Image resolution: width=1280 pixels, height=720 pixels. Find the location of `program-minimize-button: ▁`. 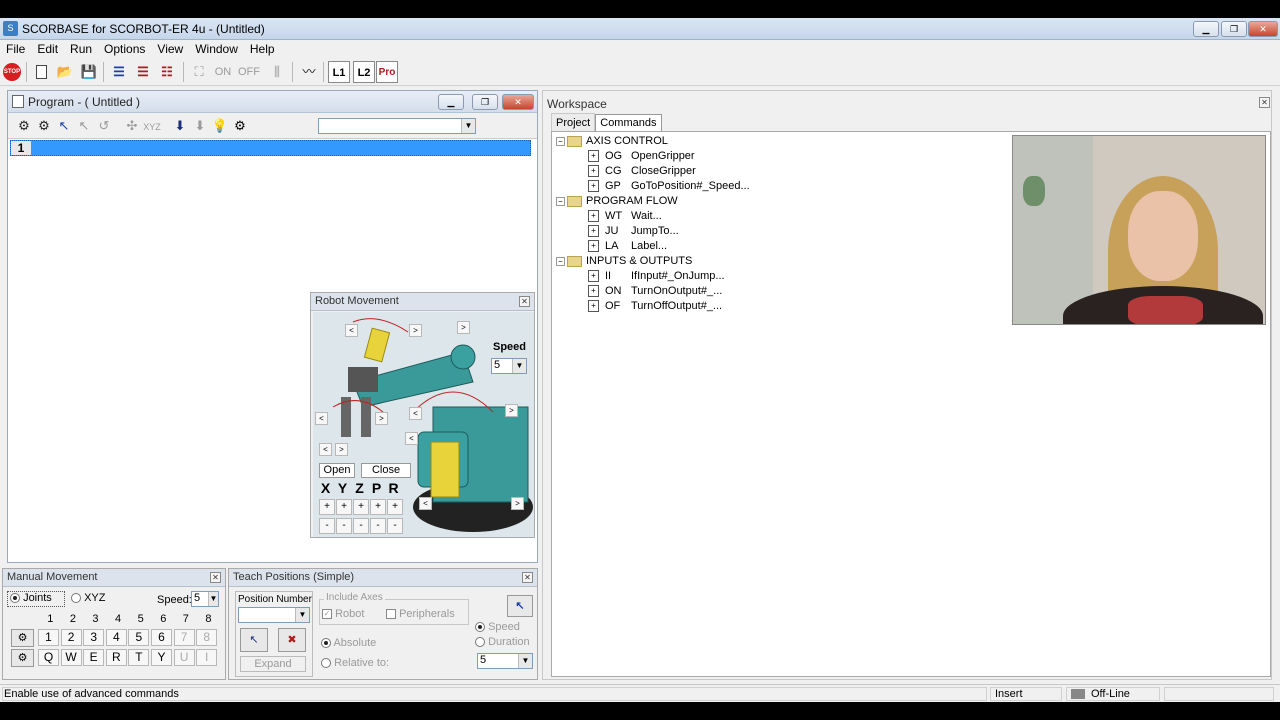

program-minimize-button: ▁ is located at coordinates (451, 102).